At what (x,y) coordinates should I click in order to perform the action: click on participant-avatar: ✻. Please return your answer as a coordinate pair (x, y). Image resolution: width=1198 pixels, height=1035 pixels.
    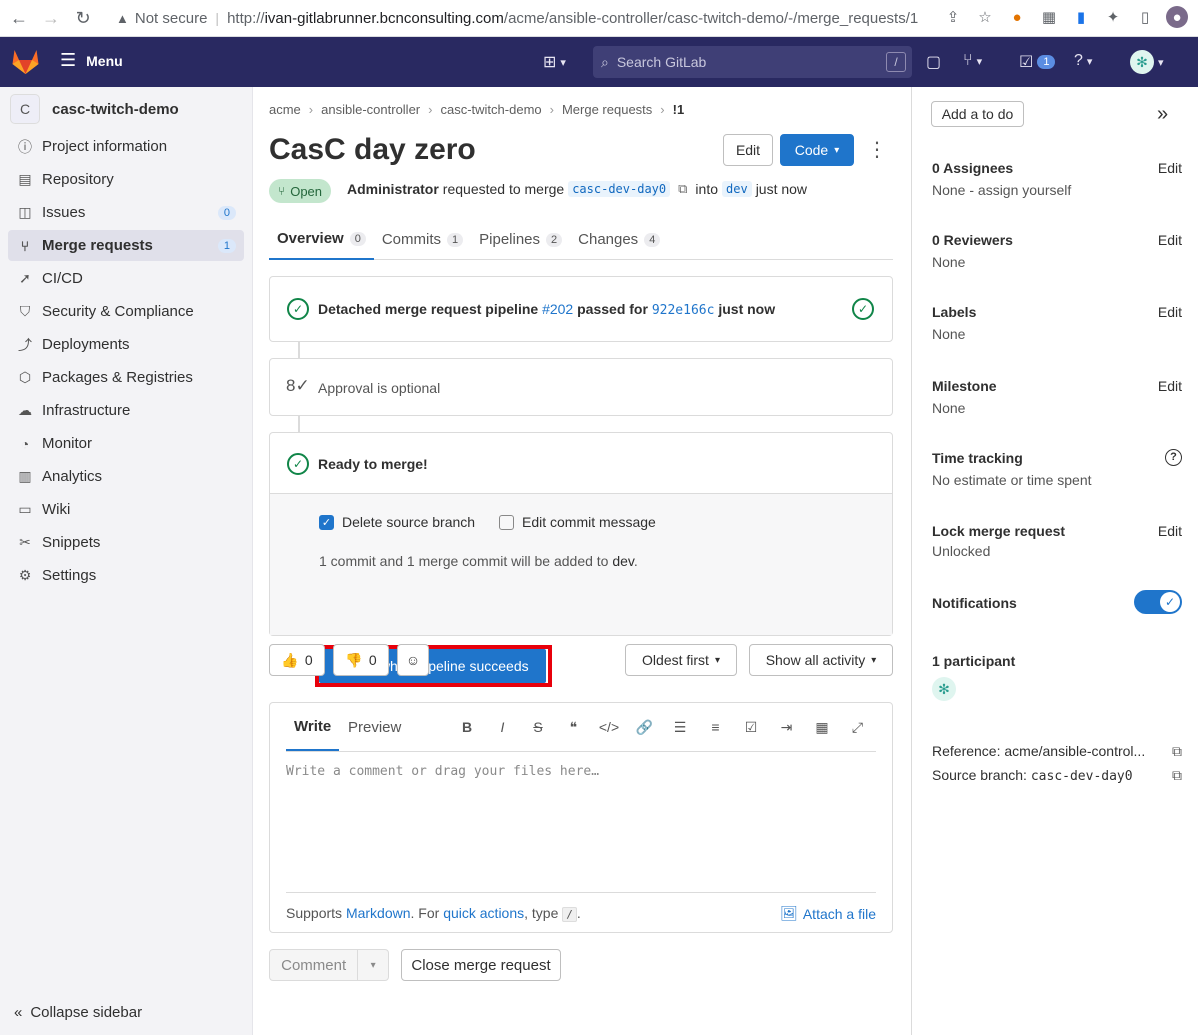
    Looking at the image, I should click on (944, 689).